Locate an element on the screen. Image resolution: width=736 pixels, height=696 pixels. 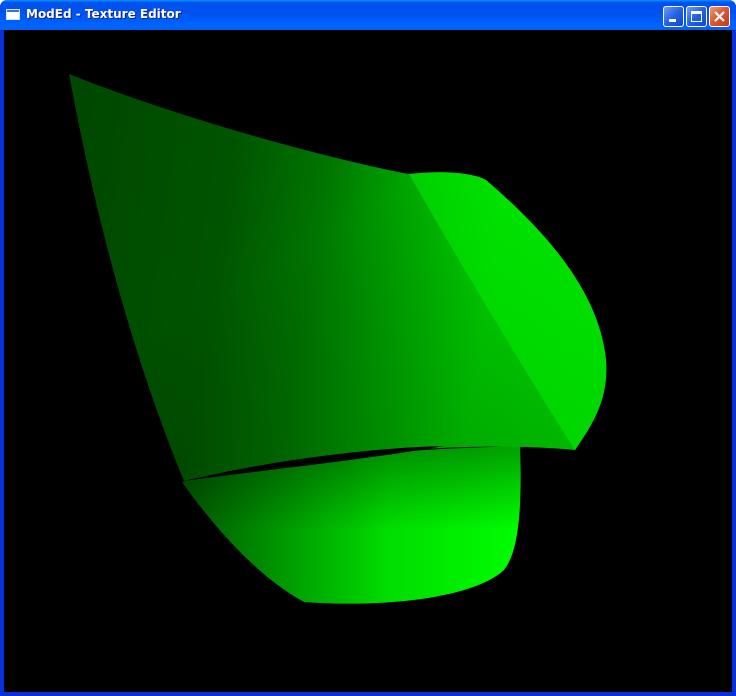
close-icon is located at coordinates (719, 16).